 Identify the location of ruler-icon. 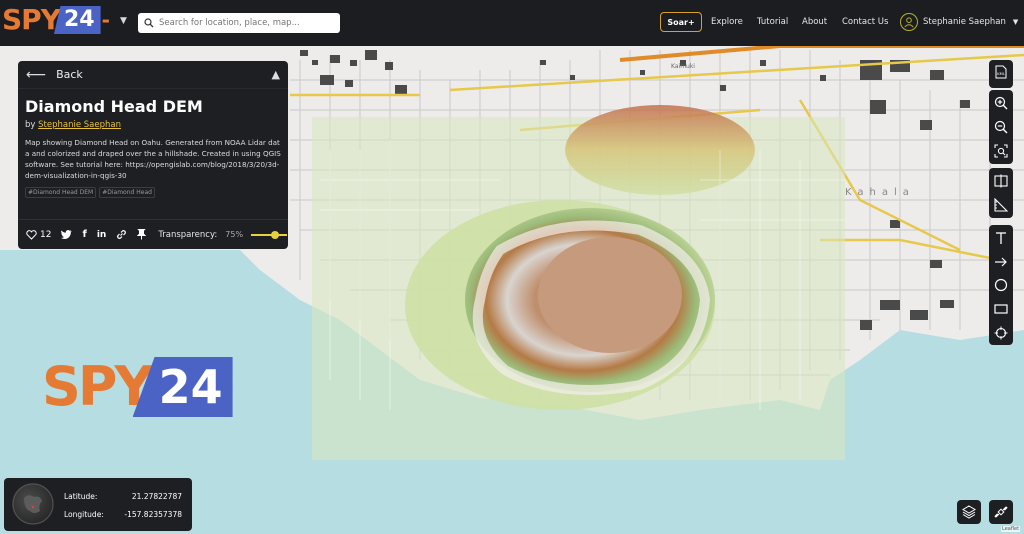
(1001, 205).